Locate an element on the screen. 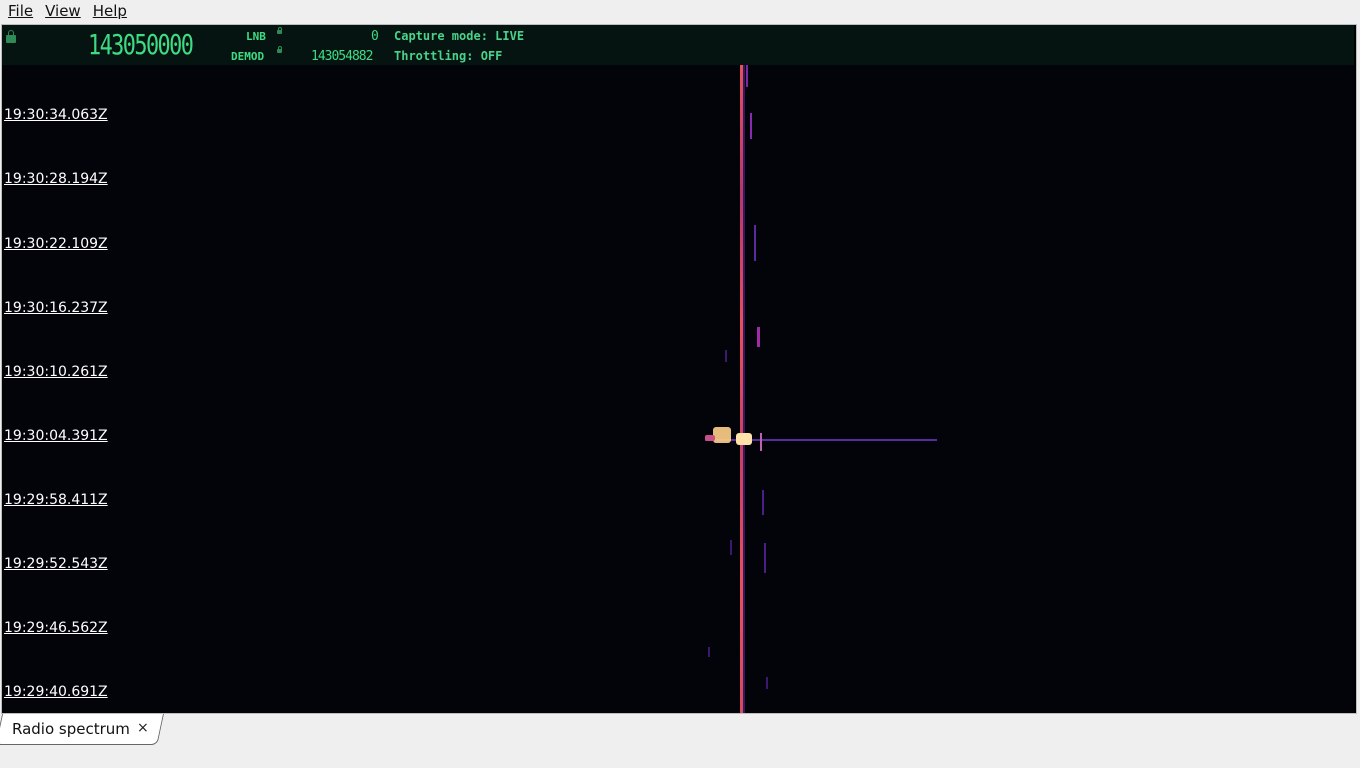  menu-file-label: File is located at coordinates (21, 11).